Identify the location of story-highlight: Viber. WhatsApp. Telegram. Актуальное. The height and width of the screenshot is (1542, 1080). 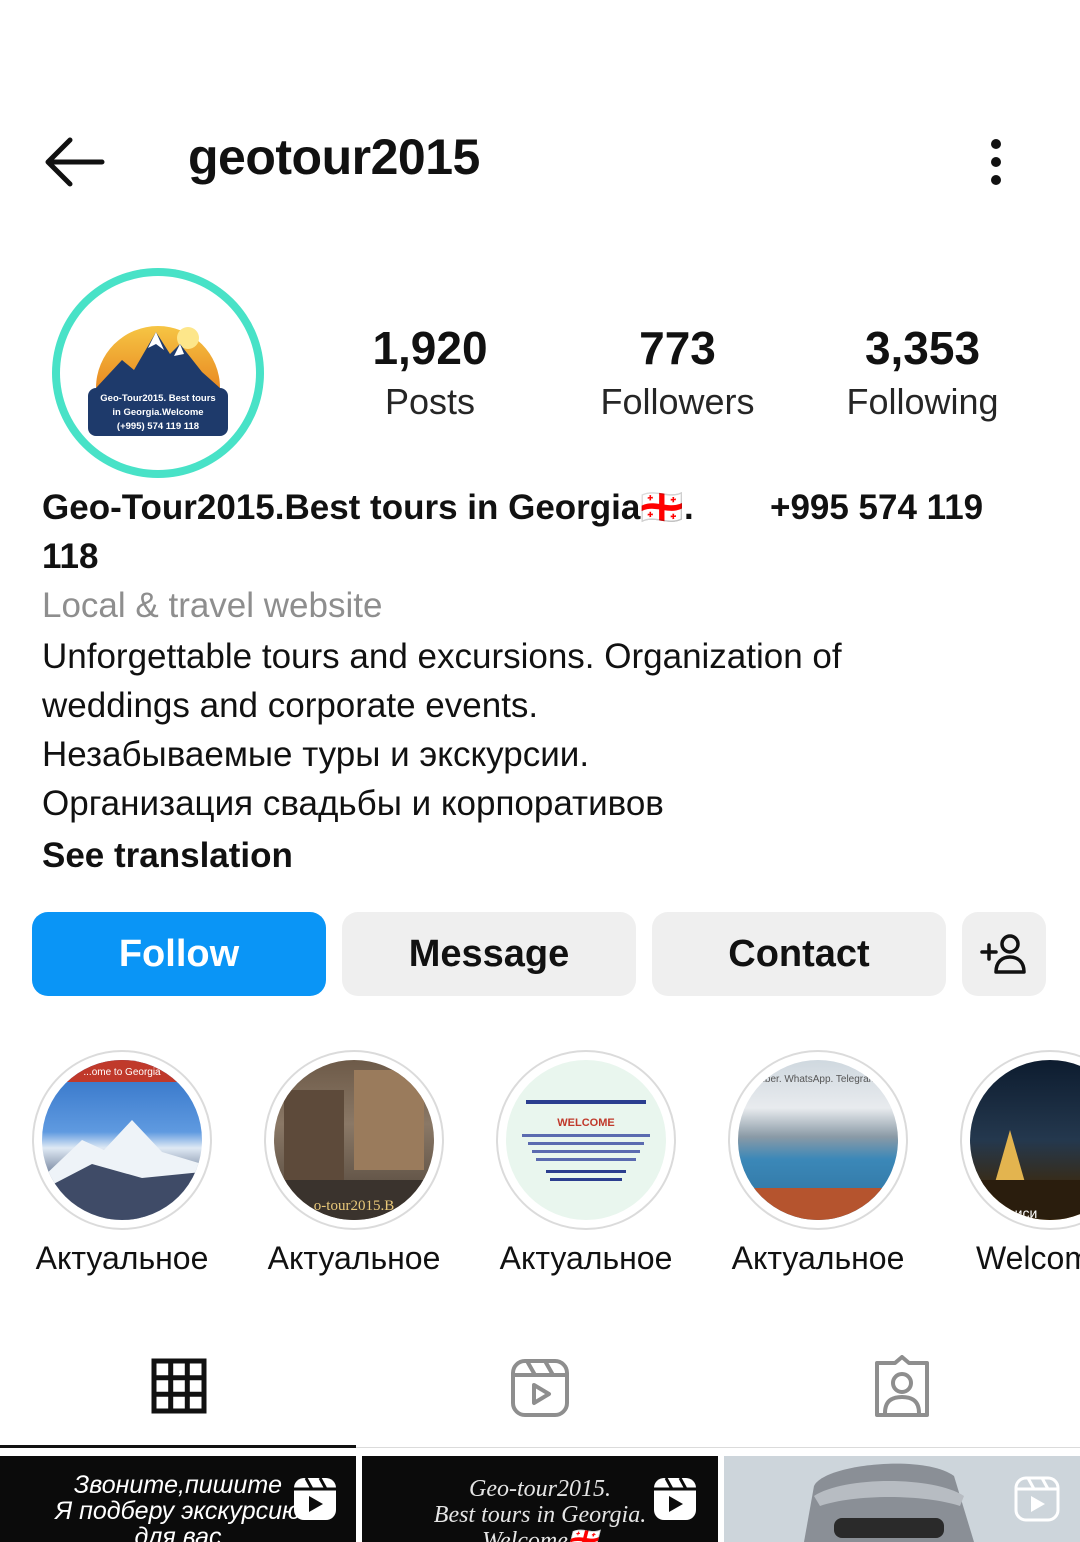
(818, 1163).